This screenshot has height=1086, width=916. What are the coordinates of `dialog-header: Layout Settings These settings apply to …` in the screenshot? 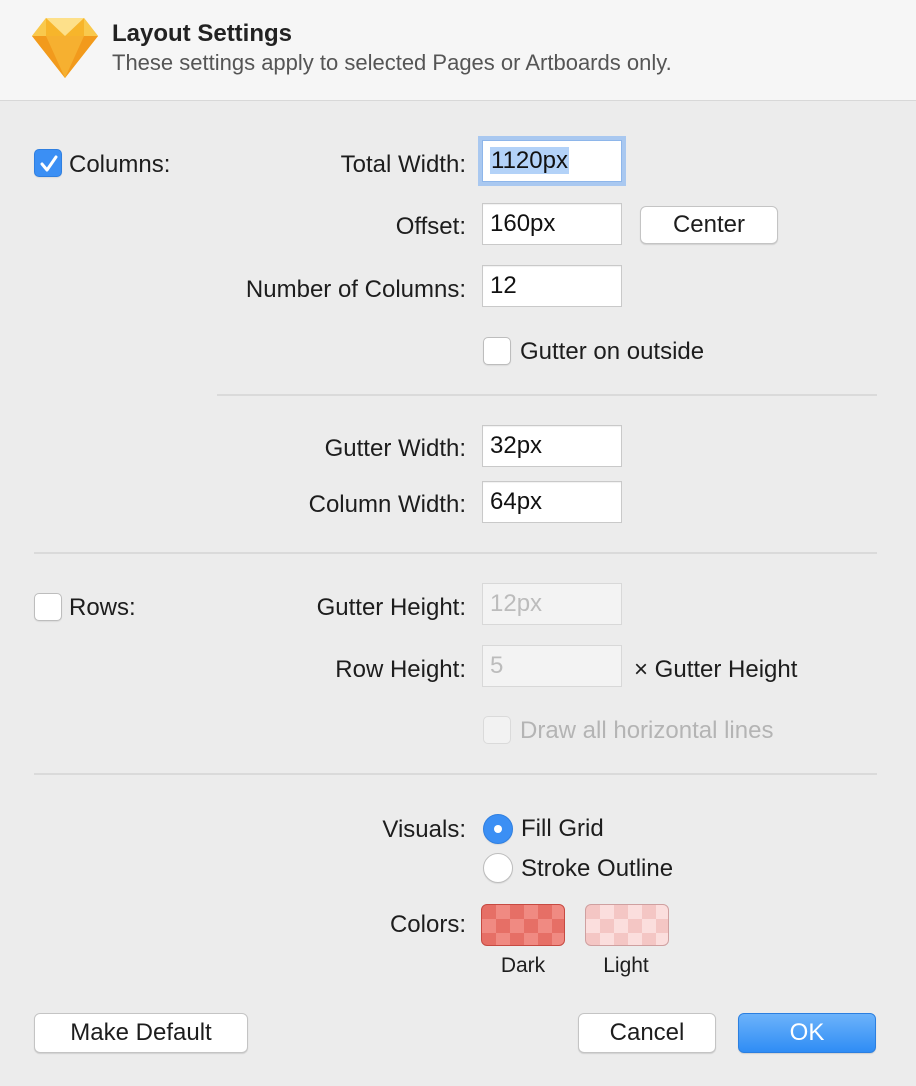 It's located at (458, 50).